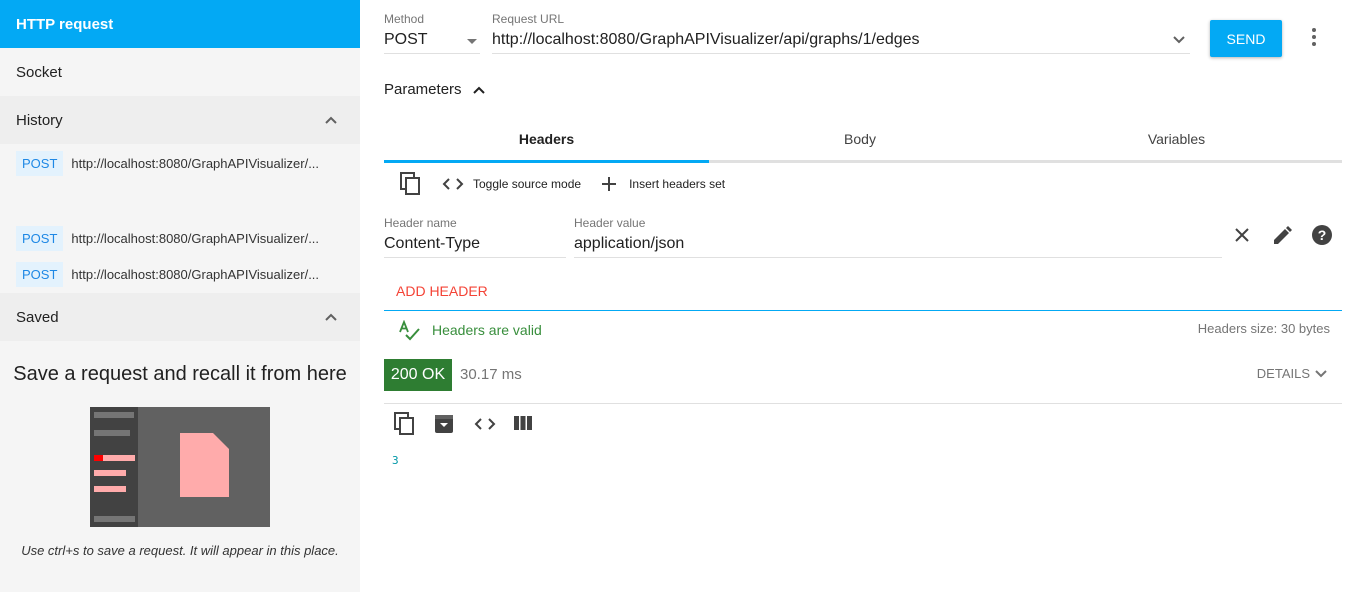 The height and width of the screenshot is (592, 1358). What do you see at coordinates (39, 120) in the screenshot?
I see `history-label: History` at bounding box center [39, 120].